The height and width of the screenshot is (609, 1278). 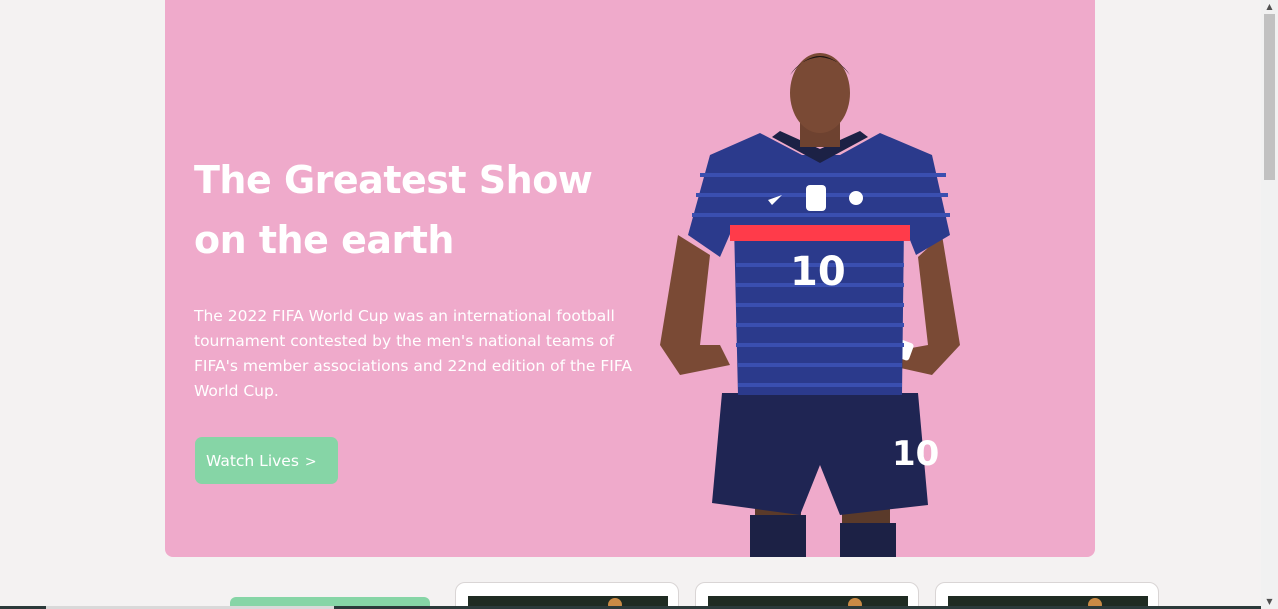 I want to click on hero-title: The Greatest Show on the earth, so click(x=404, y=210).